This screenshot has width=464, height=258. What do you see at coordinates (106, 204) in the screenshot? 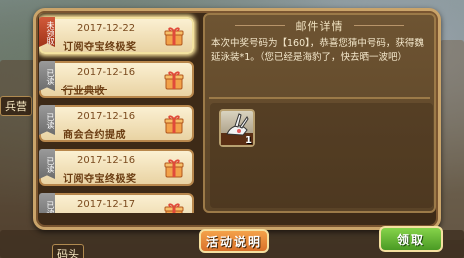
I see `mail-date: 2017-12-17` at bounding box center [106, 204].